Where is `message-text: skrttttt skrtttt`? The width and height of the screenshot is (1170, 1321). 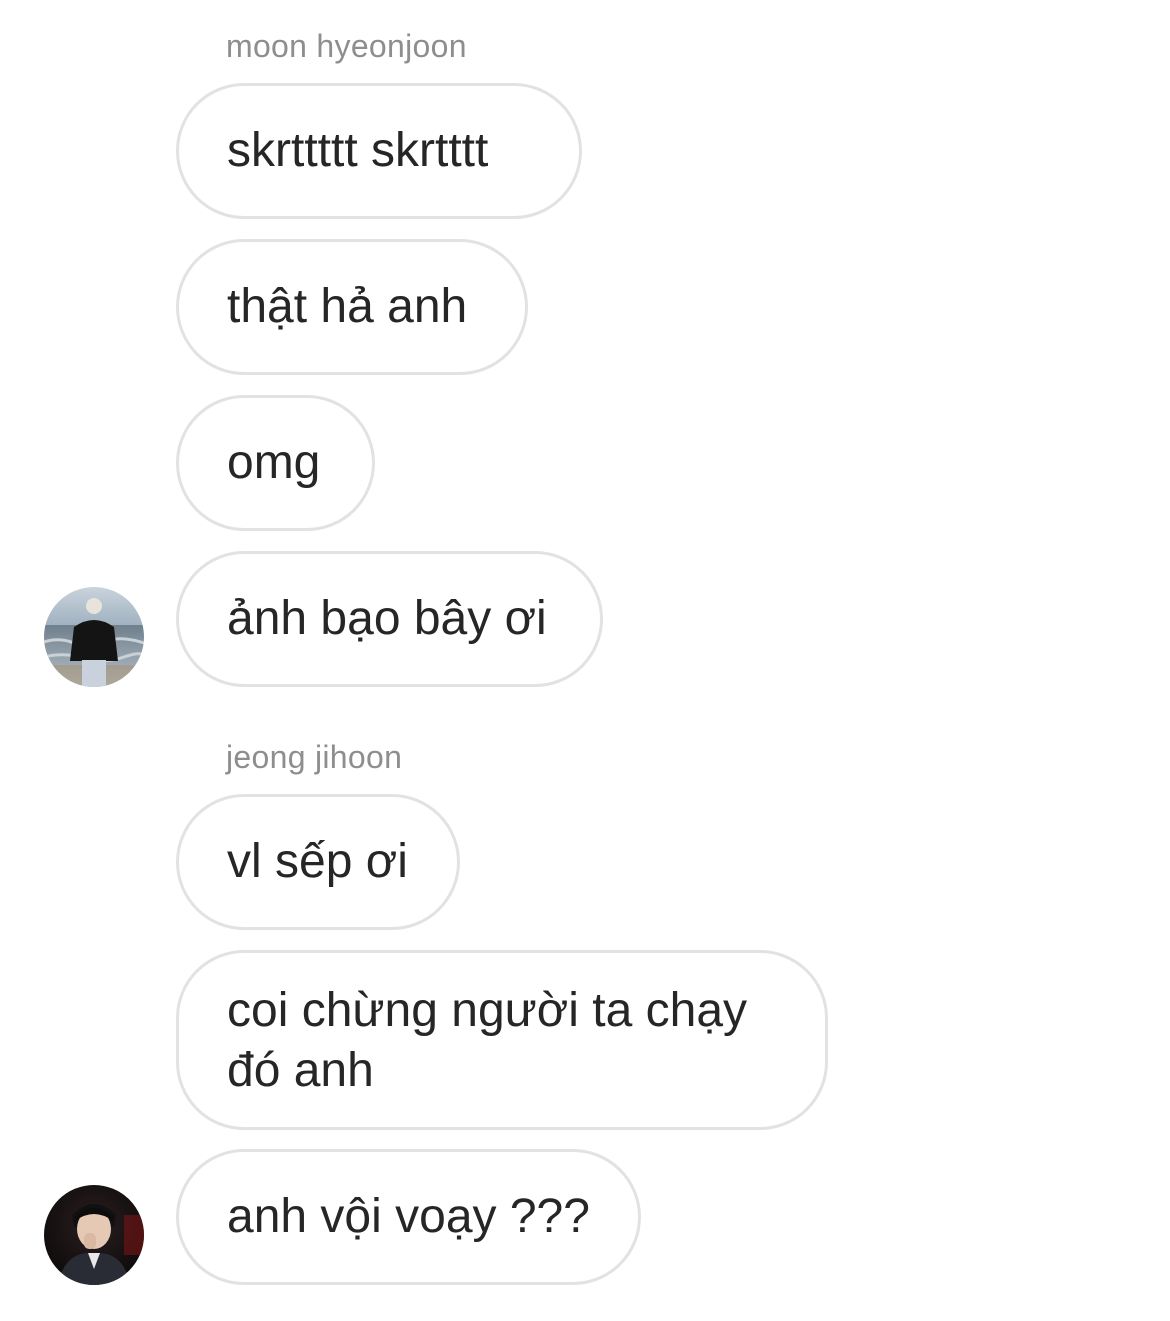 message-text: skrttttt skrtttt is located at coordinates (358, 150).